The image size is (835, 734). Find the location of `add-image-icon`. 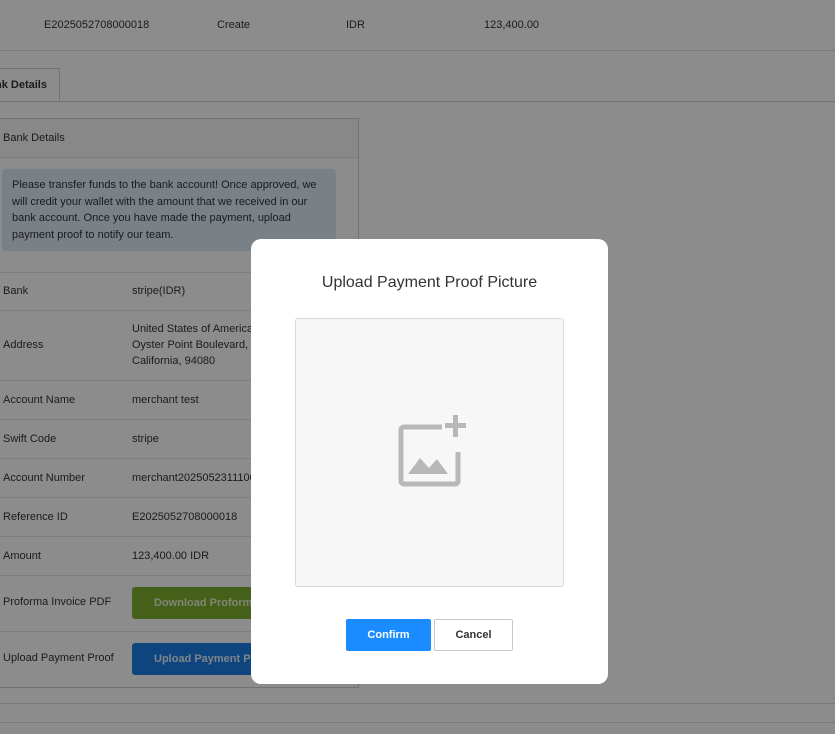

add-image-icon is located at coordinates (432, 451).